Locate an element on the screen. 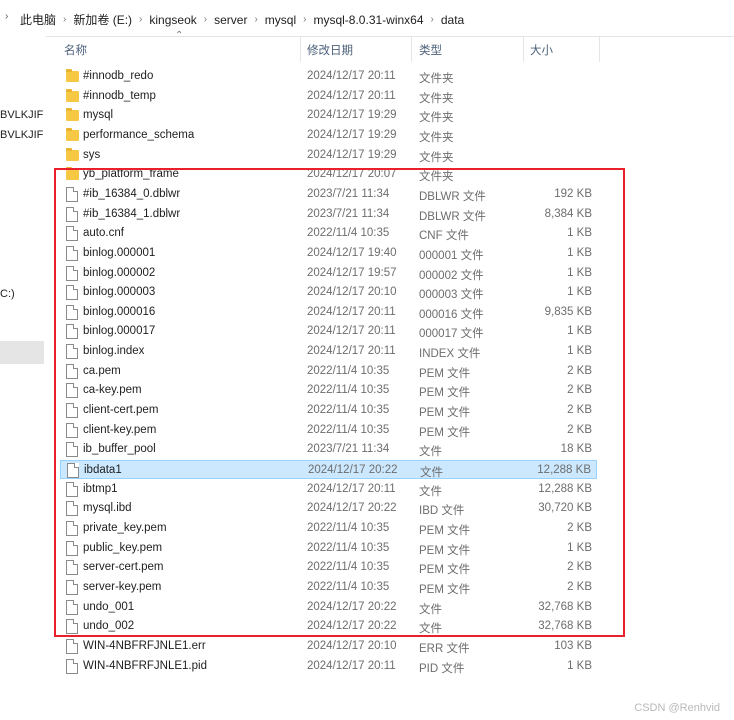  header-size: 大小 is located at coordinates (541, 50).